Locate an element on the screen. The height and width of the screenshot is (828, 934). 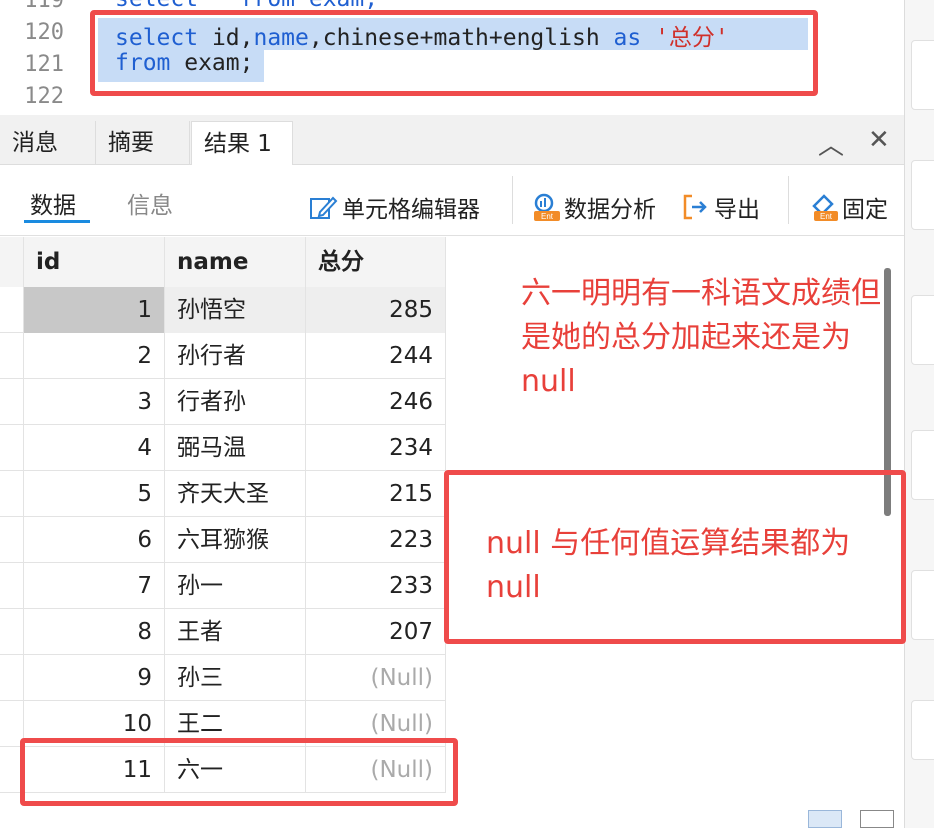
table-row: 8 王者 207 is located at coordinates (223, 632).